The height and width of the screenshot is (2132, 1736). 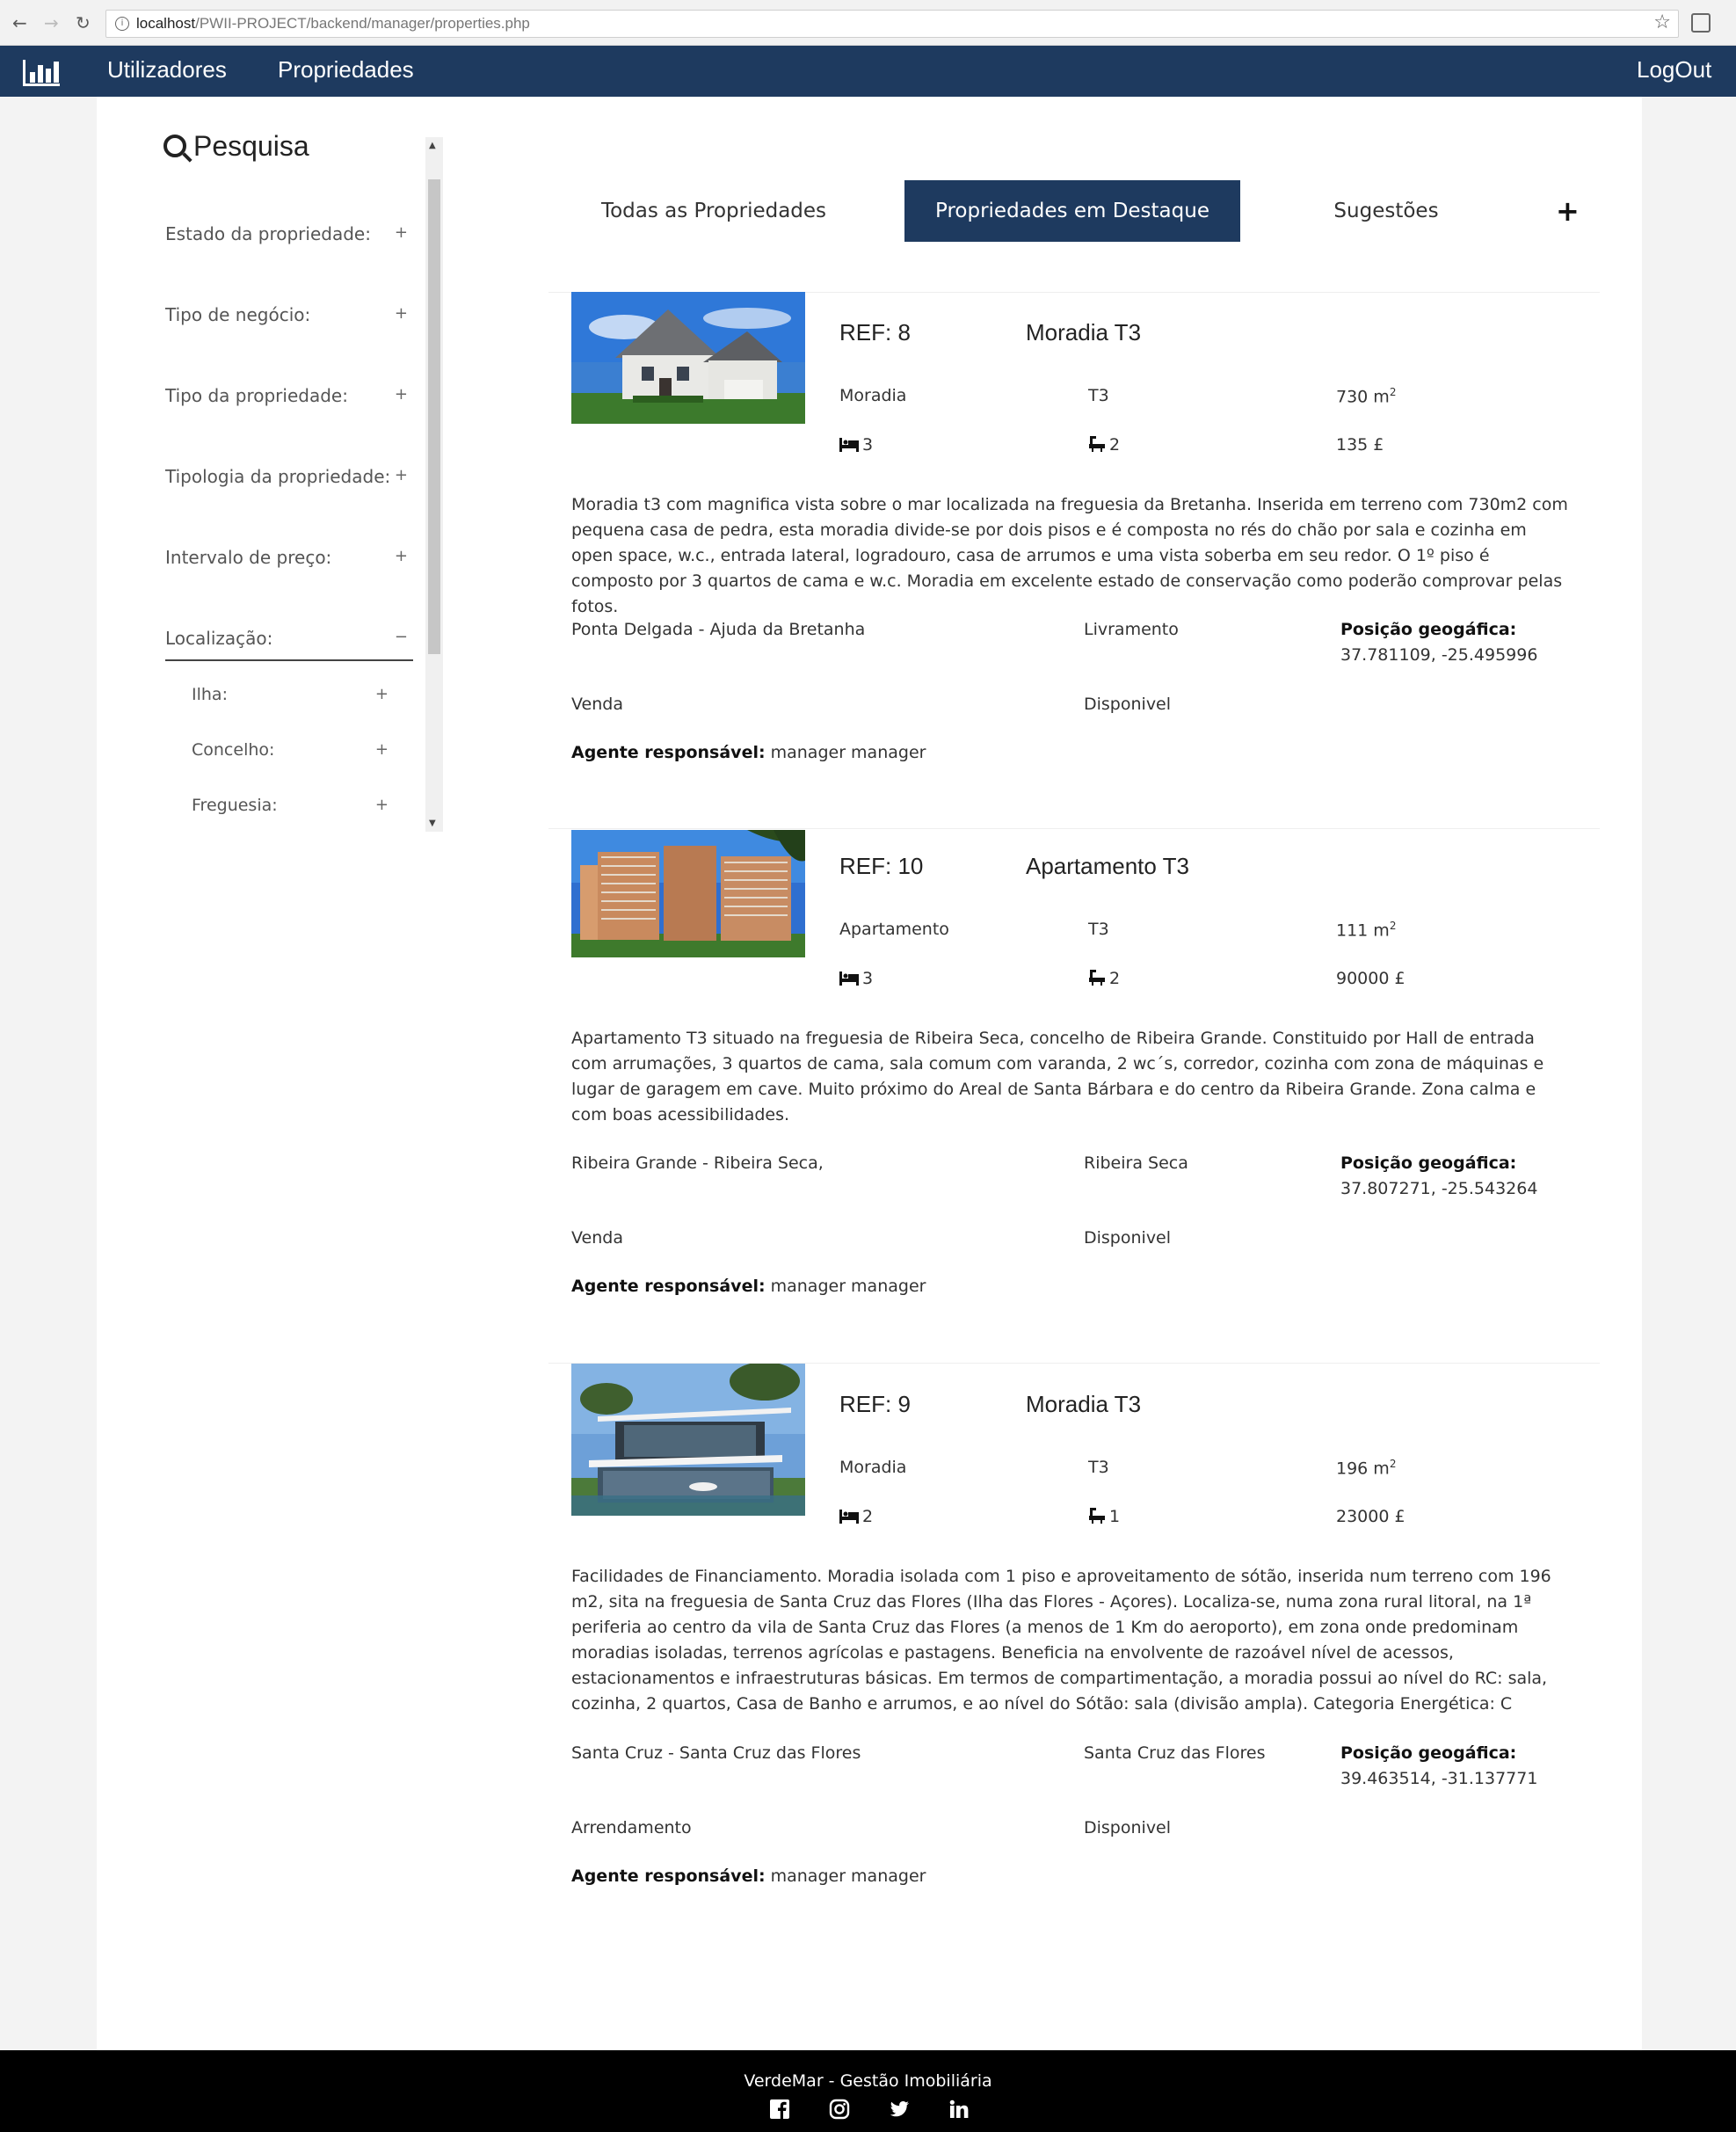 What do you see at coordinates (292, 805) in the screenshot?
I see `filter-freguesia: Freguesia: +` at bounding box center [292, 805].